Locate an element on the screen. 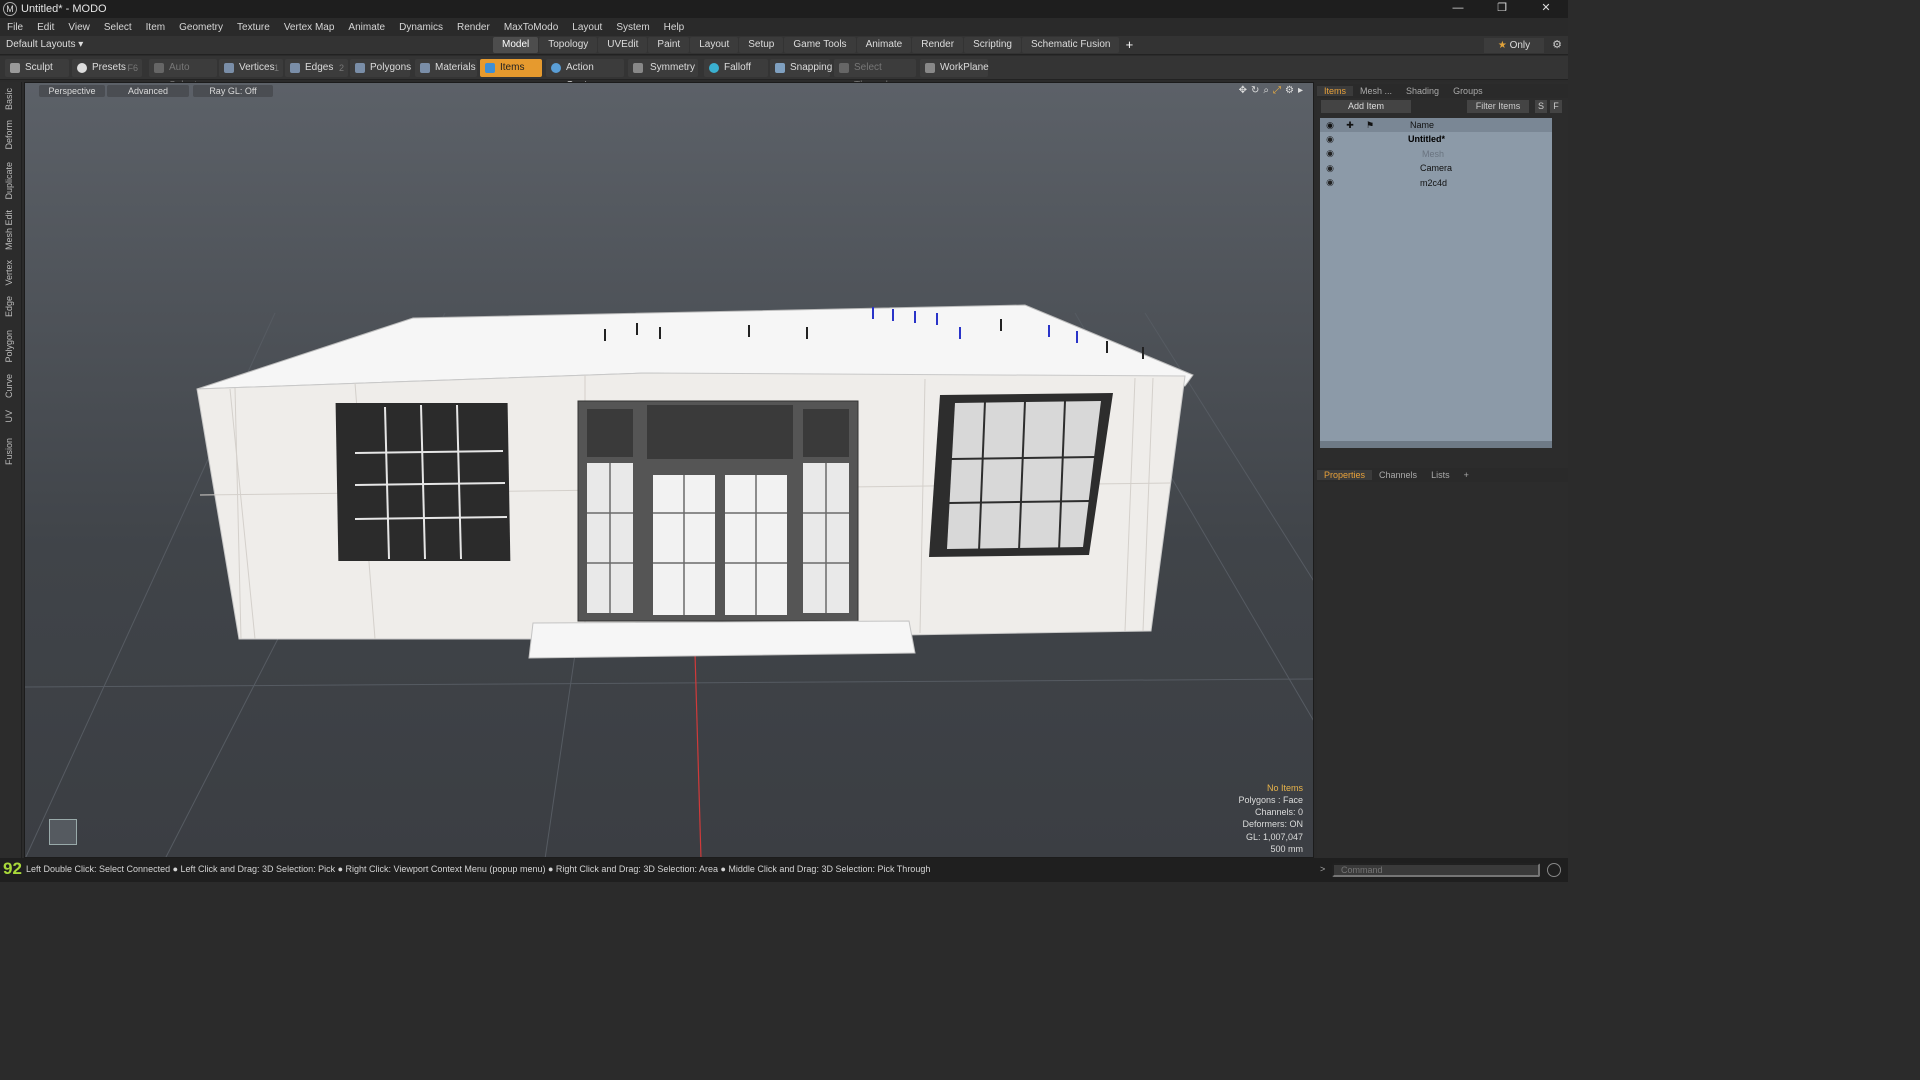 This screenshot has width=1920, height=1080. add-tab-button: + is located at coordinates (1129, 45).